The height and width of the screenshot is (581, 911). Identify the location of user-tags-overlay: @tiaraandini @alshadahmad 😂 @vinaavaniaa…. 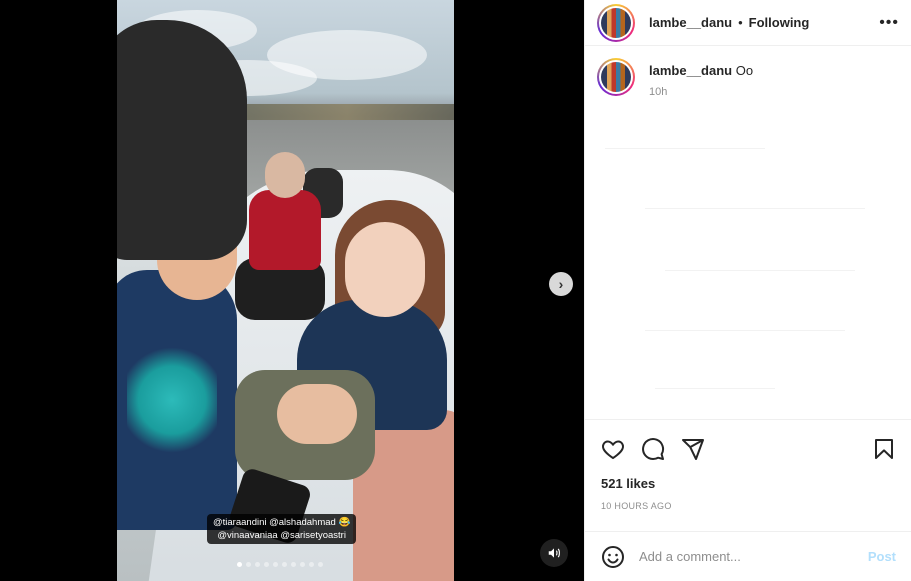
(282, 529).